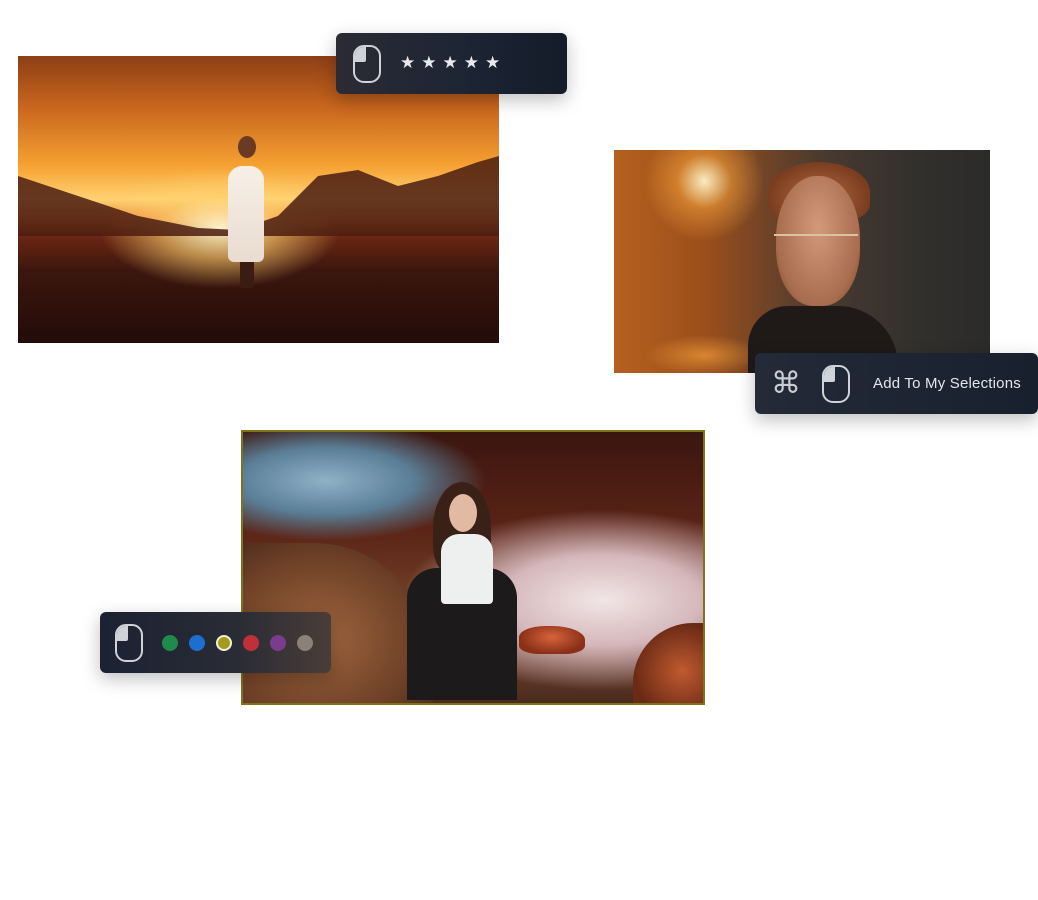  I want to click on star-rating: ★ ★ ★ ★ ★, so click(450, 63).